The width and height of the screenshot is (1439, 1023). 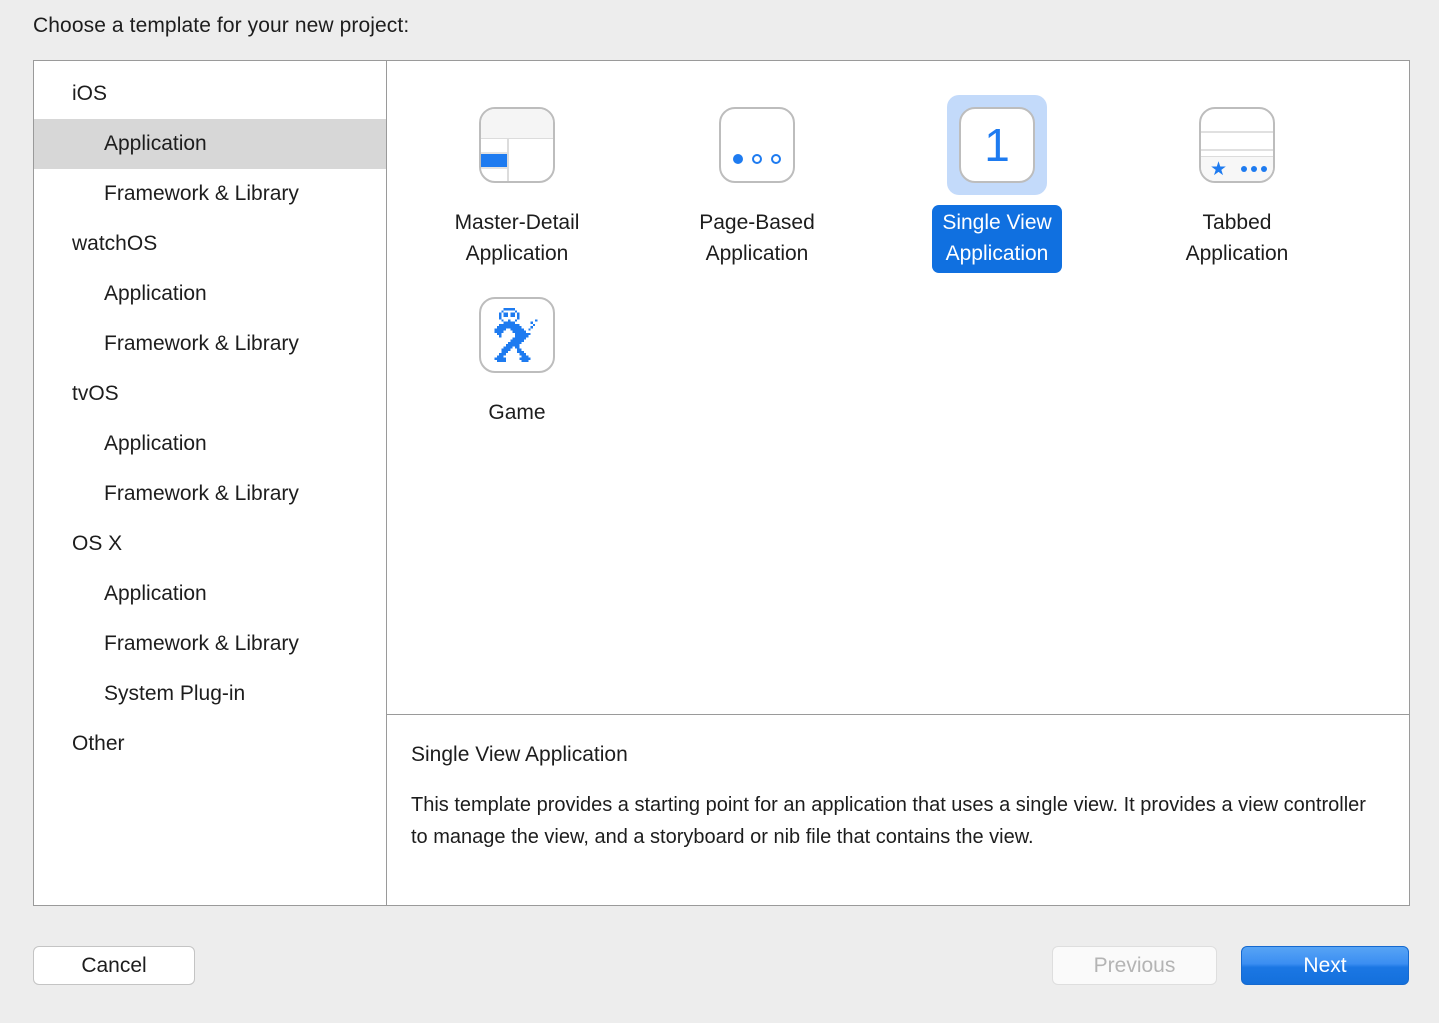 I want to click on page-based-icon, so click(x=757, y=145).